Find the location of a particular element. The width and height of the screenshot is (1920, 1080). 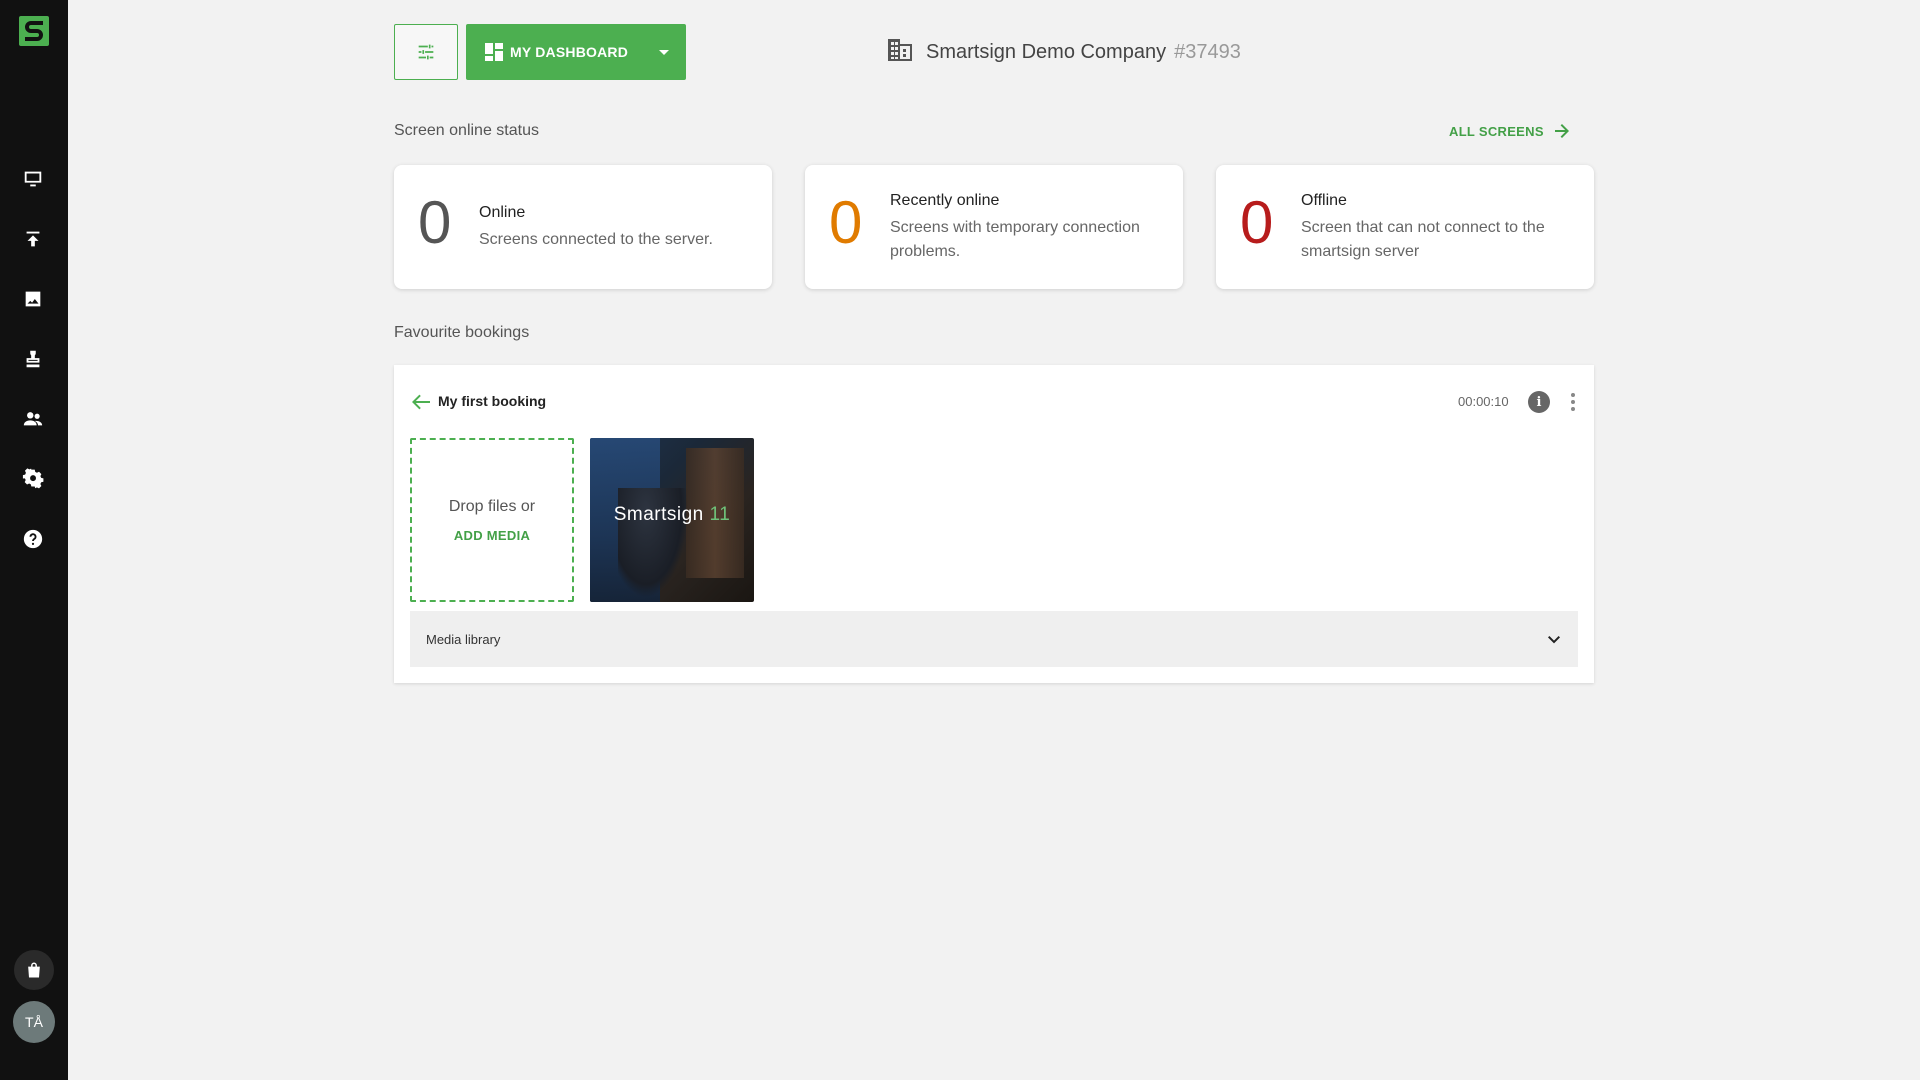

sidebar-item-settings is located at coordinates (33, 479).